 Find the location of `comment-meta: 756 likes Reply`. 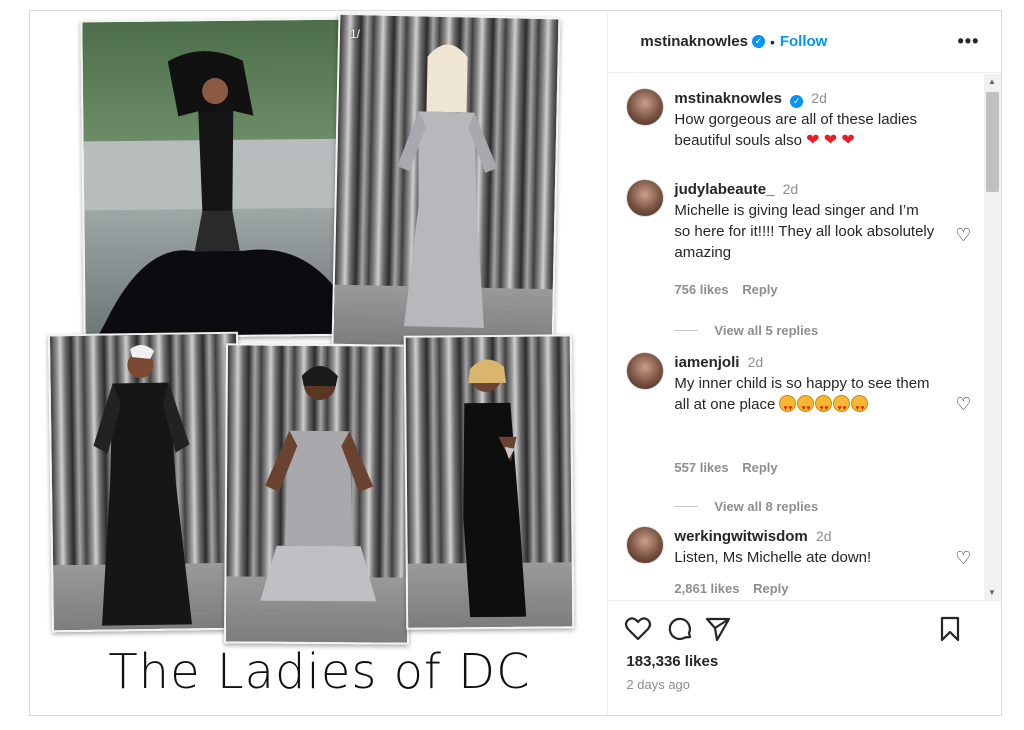

comment-meta: 756 likes Reply is located at coordinates (730, 289).